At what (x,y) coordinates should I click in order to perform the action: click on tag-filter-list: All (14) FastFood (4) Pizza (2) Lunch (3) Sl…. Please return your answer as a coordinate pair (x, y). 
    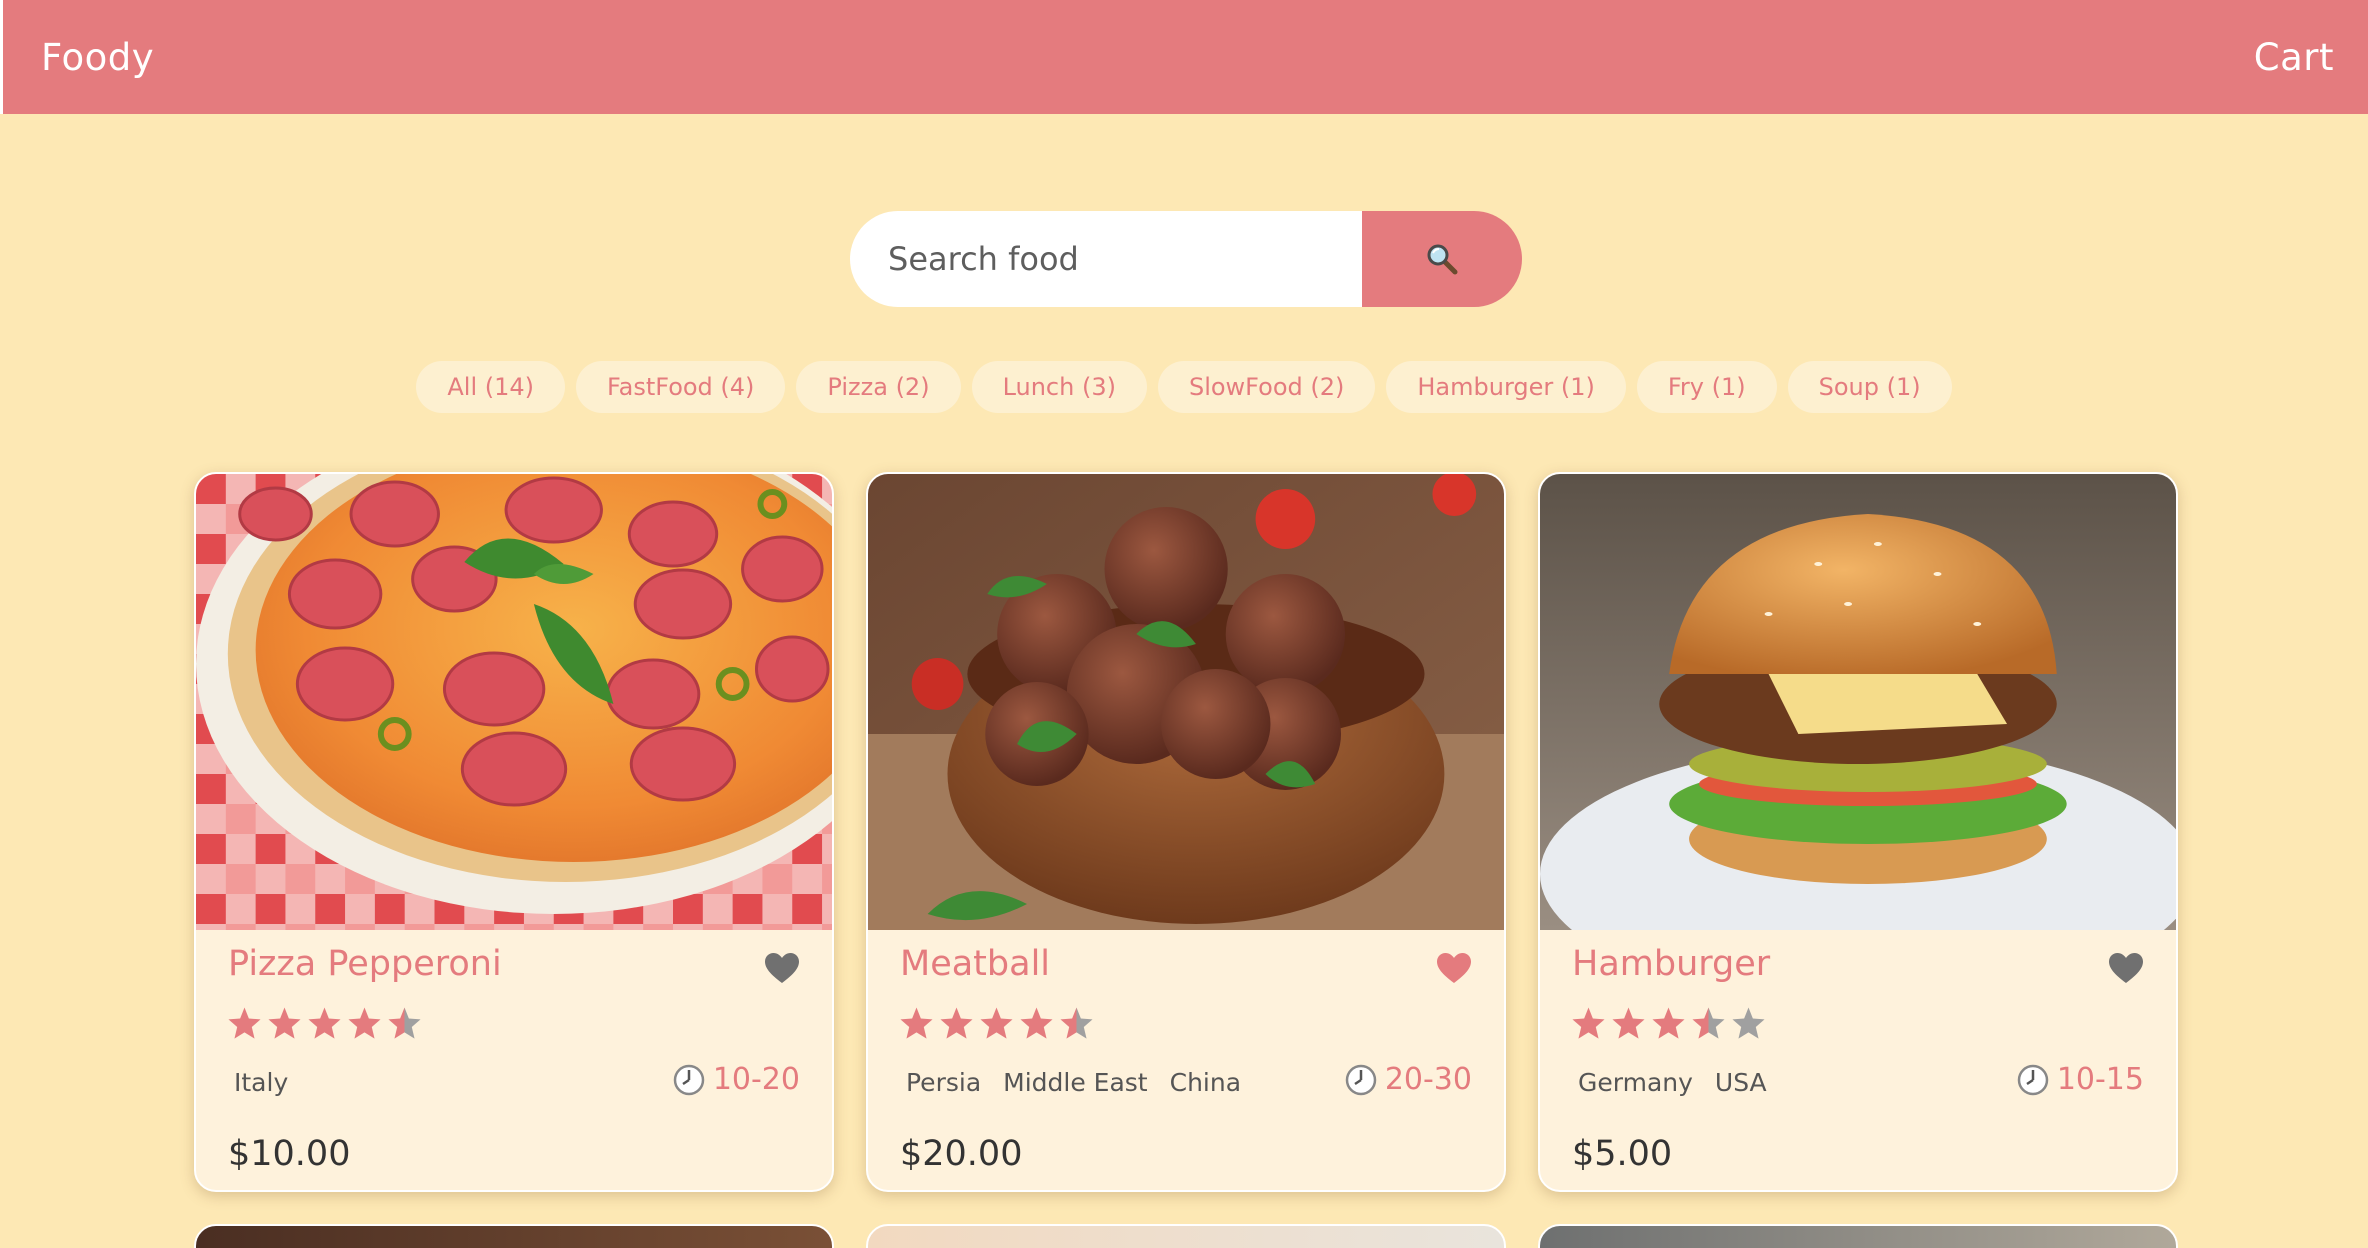
    Looking at the image, I should click on (1184, 387).